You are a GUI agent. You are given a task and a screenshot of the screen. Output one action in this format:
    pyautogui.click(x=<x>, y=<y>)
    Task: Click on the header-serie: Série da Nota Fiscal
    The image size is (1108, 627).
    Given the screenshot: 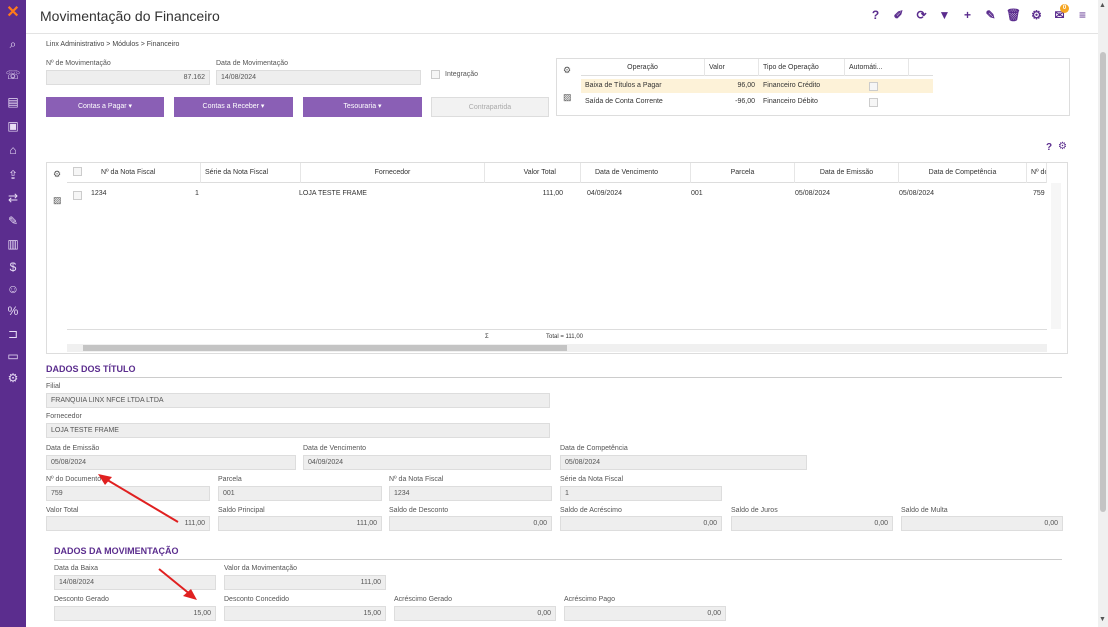 What is the action you would take?
    pyautogui.click(x=251, y=173)
    